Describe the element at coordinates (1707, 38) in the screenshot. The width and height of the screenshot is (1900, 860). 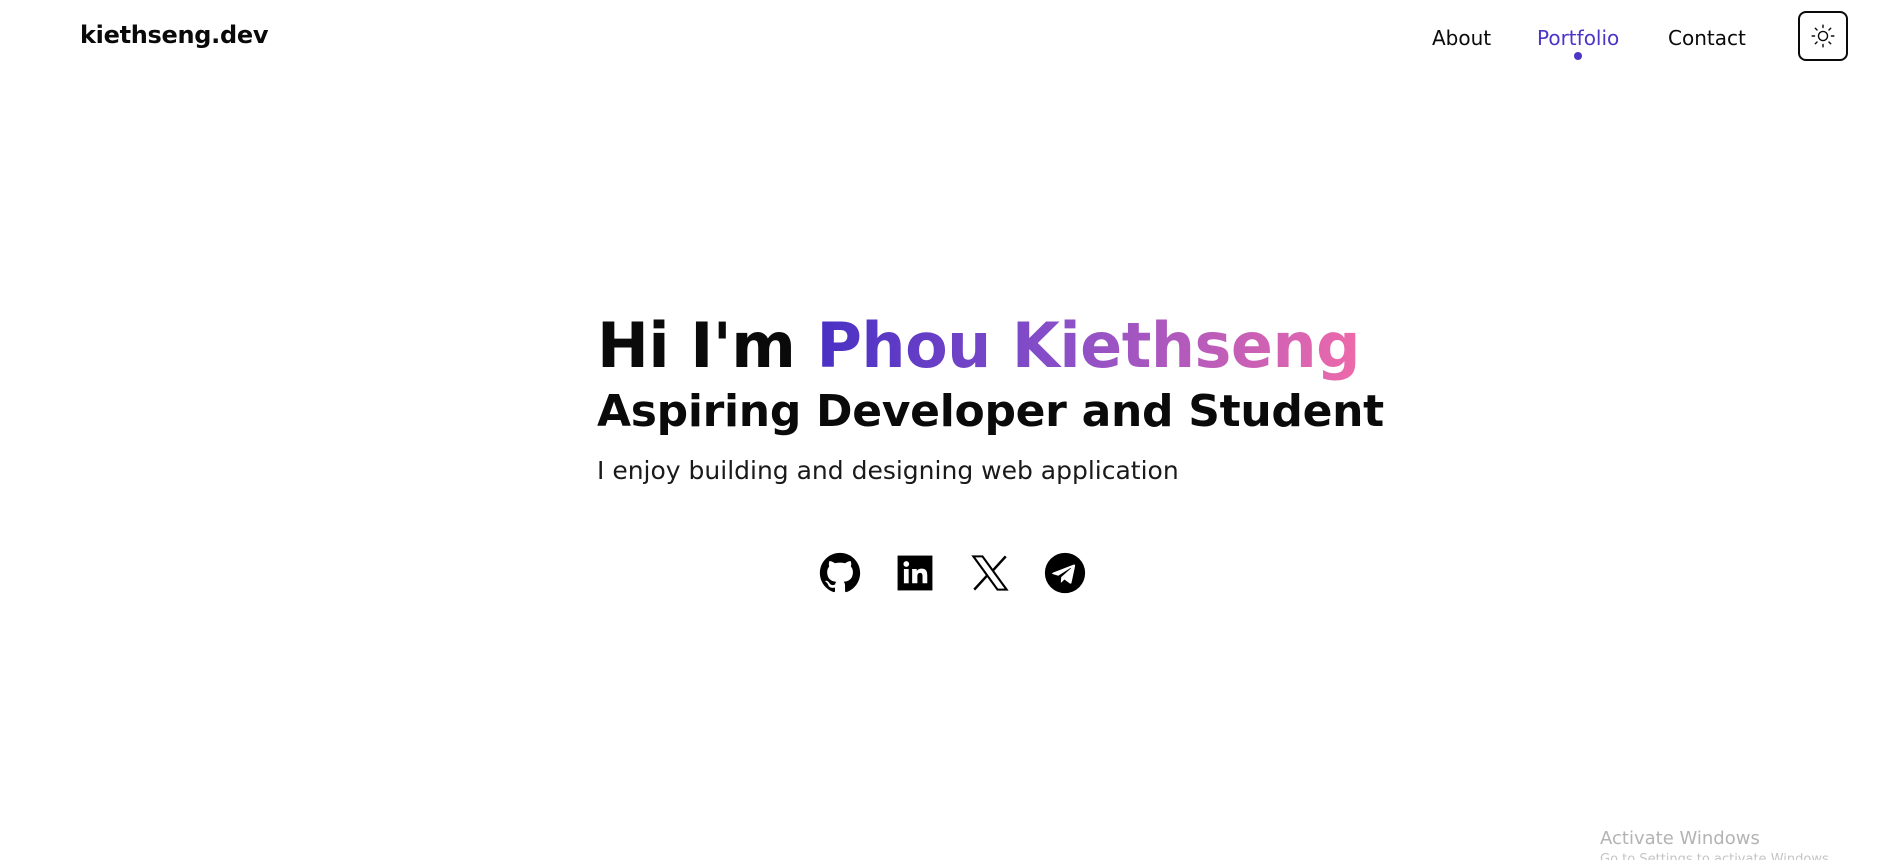
I see `nav-link-contact: Contact` at that location.